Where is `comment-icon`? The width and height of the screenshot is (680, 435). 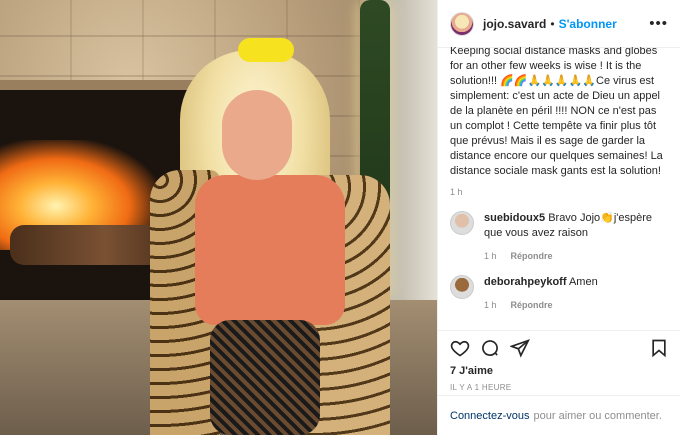
comment-icon is located at coordinates (490, 348).